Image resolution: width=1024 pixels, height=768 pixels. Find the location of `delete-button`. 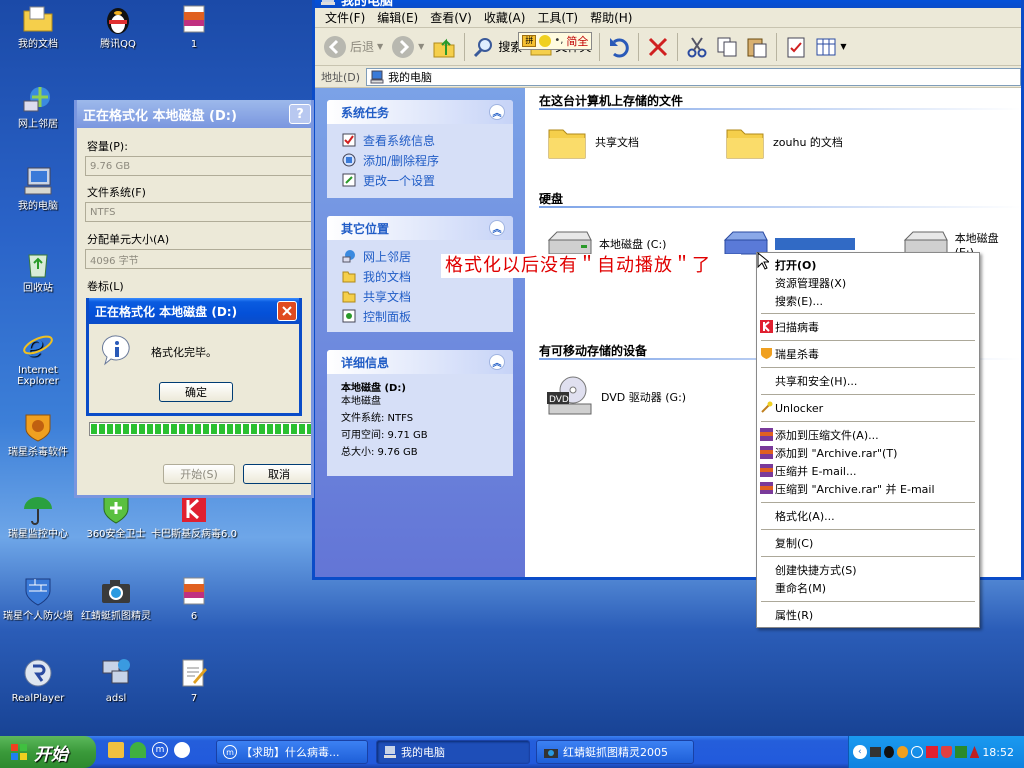

delete-button is located at coordinates (658, 47).